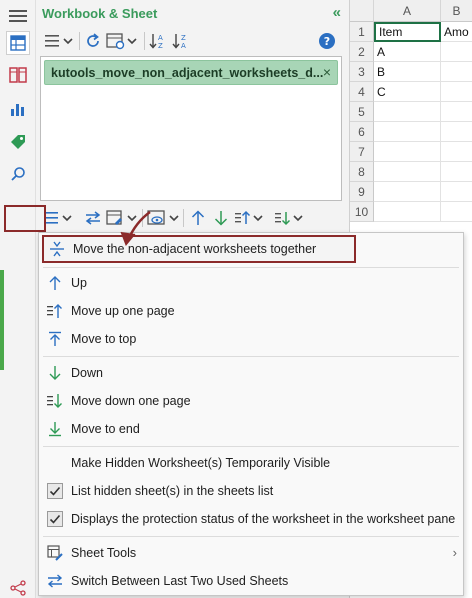  What do you see at coordinates (251, 429) in the screenshot?
I see `menu-item-move-to-end: Move to end` at bounding box center [251, 429].